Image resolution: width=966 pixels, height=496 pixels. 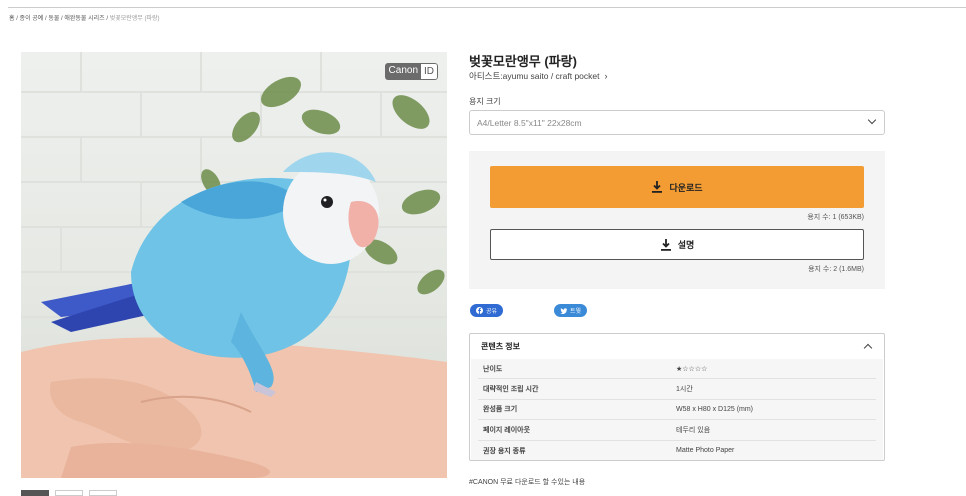 What do you see at coordinates (134, 19) in the screenshot?
I see `breadcrumb-current: 벚꽃모란앵무 (파랑)` at bounding box center [134, 19].